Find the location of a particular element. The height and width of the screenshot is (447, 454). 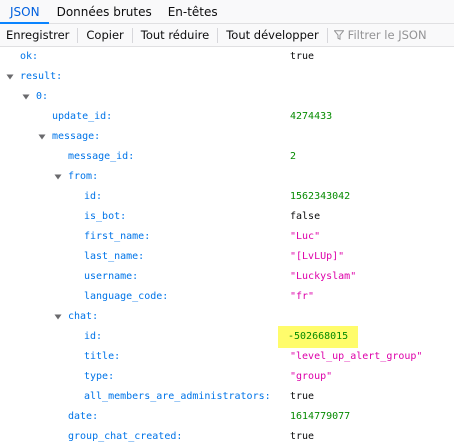

json-key: 0: is located at coordinates (42, 96).